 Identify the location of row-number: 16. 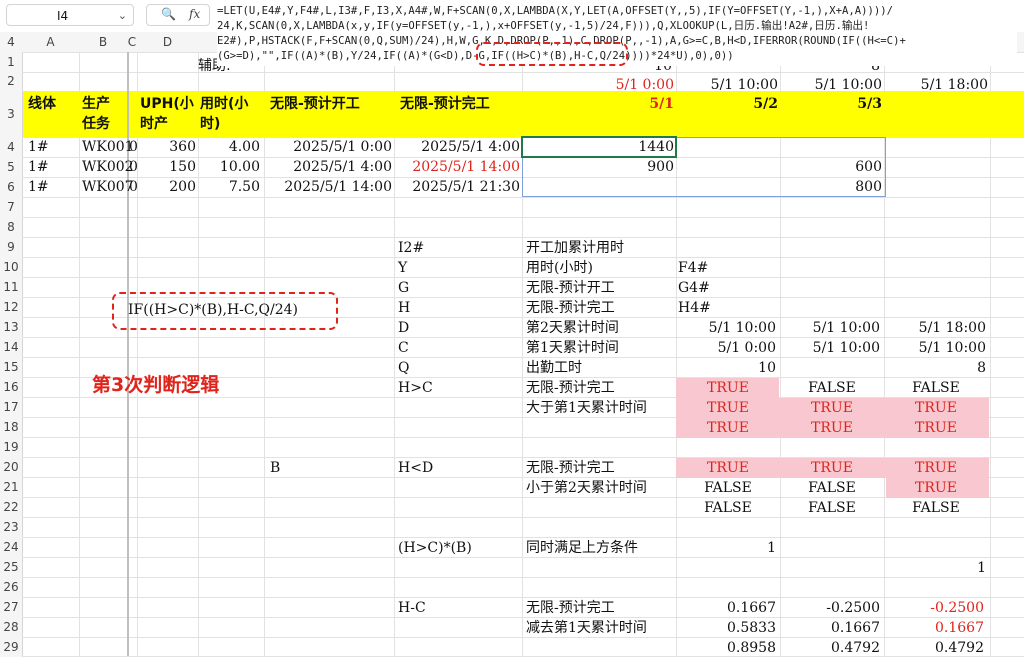
(11, 387).